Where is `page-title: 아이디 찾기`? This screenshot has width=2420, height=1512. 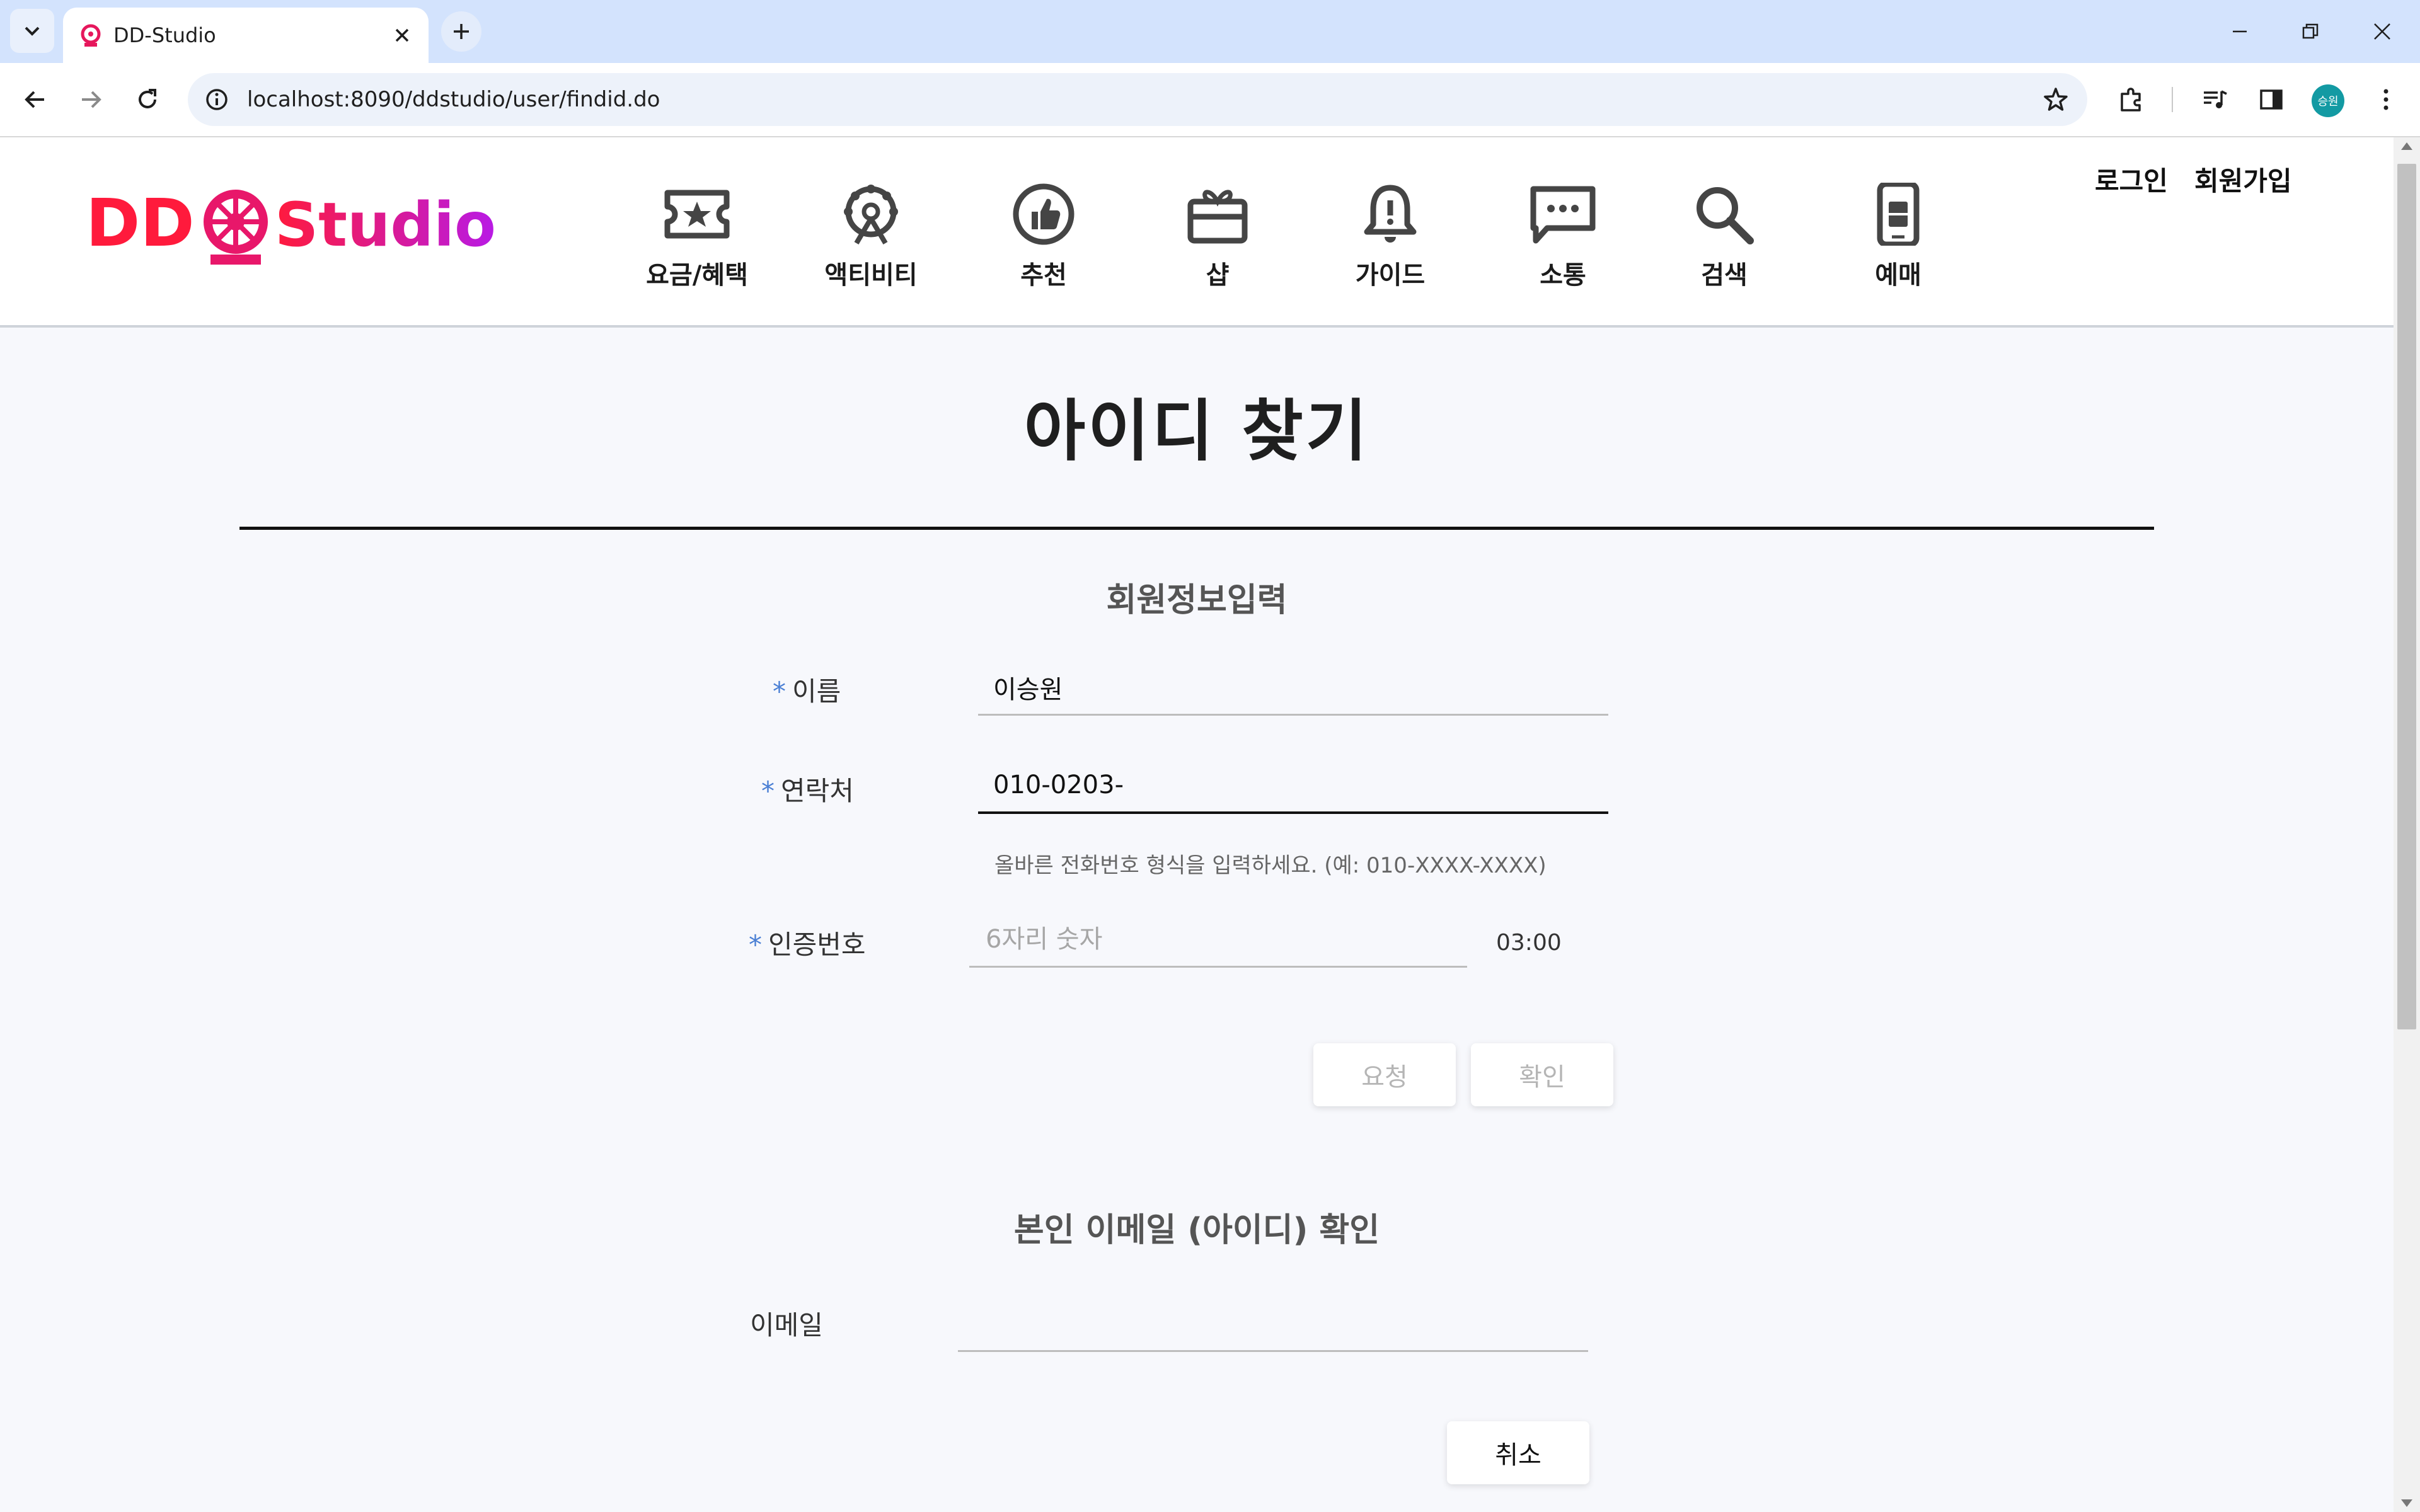
page-title: 아이디 찾기 is located at coordinates (1197, 431).